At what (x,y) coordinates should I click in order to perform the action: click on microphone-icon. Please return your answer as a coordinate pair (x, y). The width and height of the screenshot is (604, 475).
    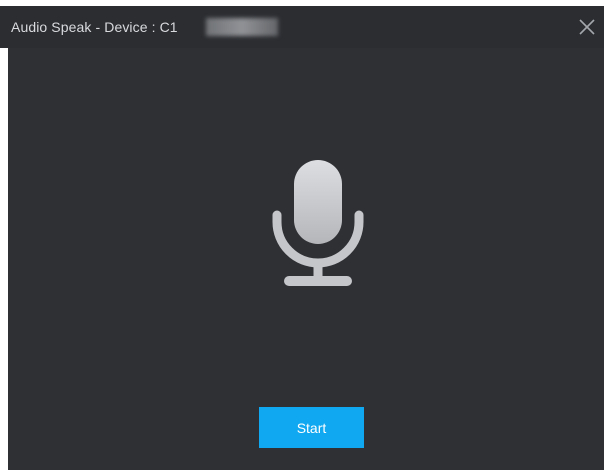
    Looking at the image, I should click on (318, 223).